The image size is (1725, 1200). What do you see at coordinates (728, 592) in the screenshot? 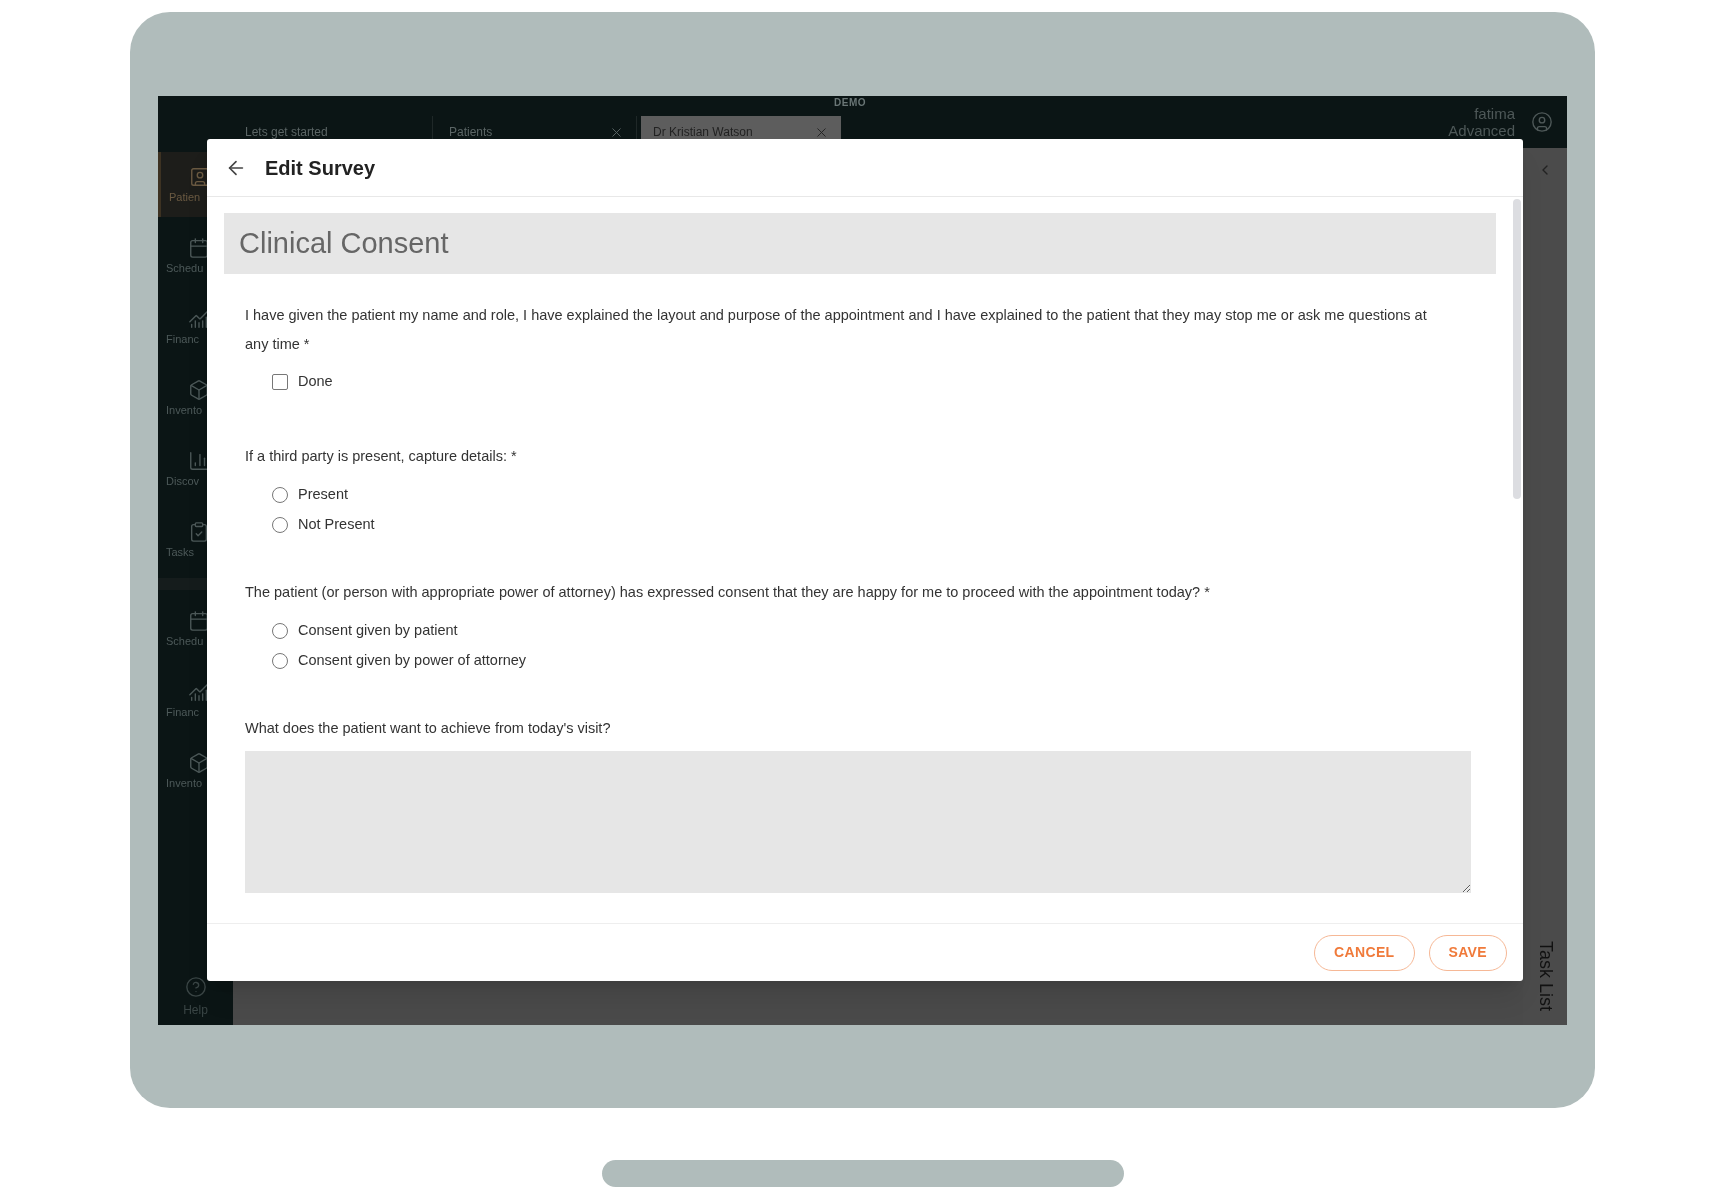
I see `question-text: The patient (or person with appropriate power of attorney) has expressed consent that they are happy for me to proceed with the appointment today? *` at bounding box center [728, 592].